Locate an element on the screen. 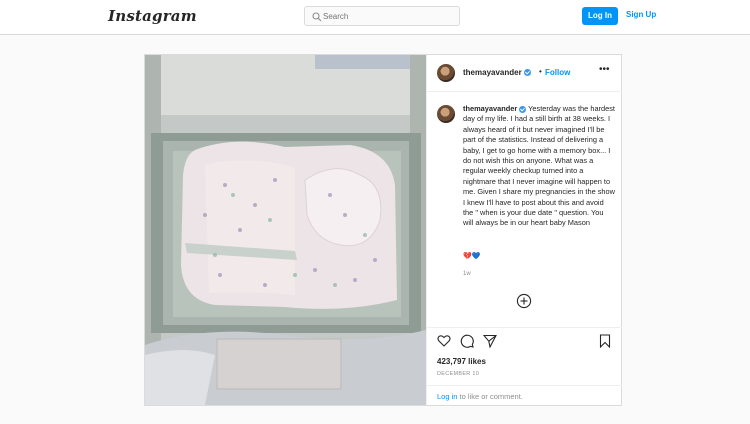 This screenshot has width=750, height=424. comment-bar: Log in to like or comment. is located at coordinates (524, 396).